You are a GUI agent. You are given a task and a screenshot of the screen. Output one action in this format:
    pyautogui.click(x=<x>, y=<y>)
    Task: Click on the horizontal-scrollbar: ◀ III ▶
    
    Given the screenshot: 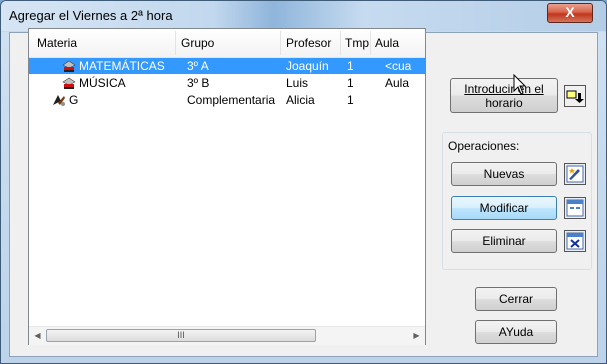 What is the action you would take?
    pyautogui.click(x=227, y=335)
    